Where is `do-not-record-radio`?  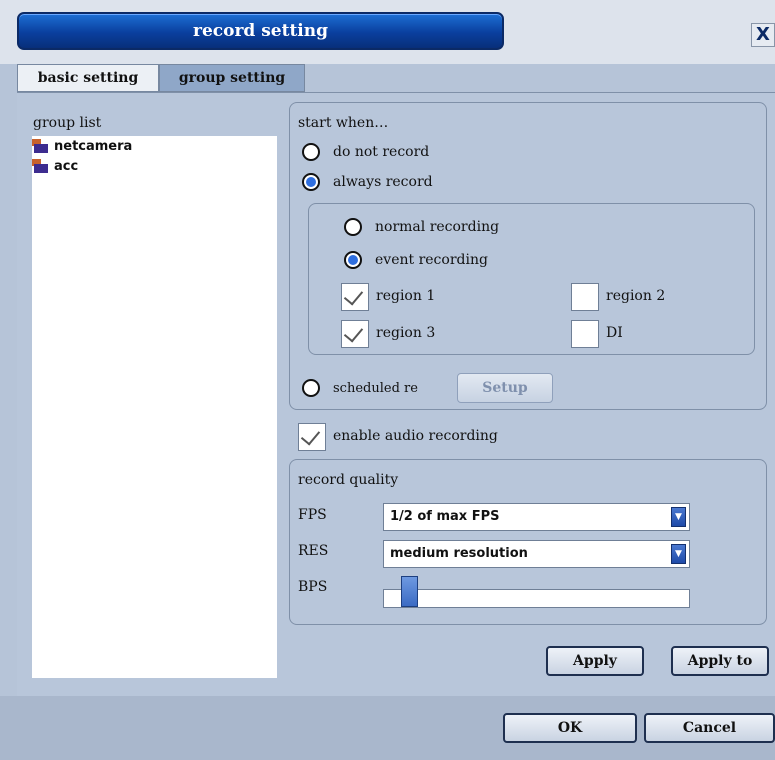 do-not-record-radio is located at coordinates (311, 152).